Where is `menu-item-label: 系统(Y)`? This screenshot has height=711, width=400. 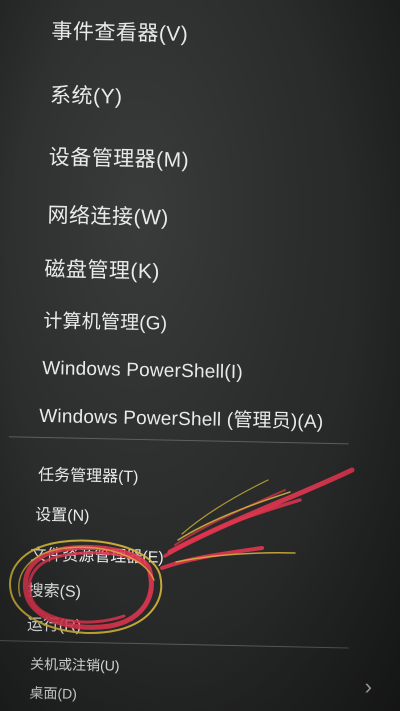 menu-item-label: 系统(Y) is located at coordinates (86, 96).